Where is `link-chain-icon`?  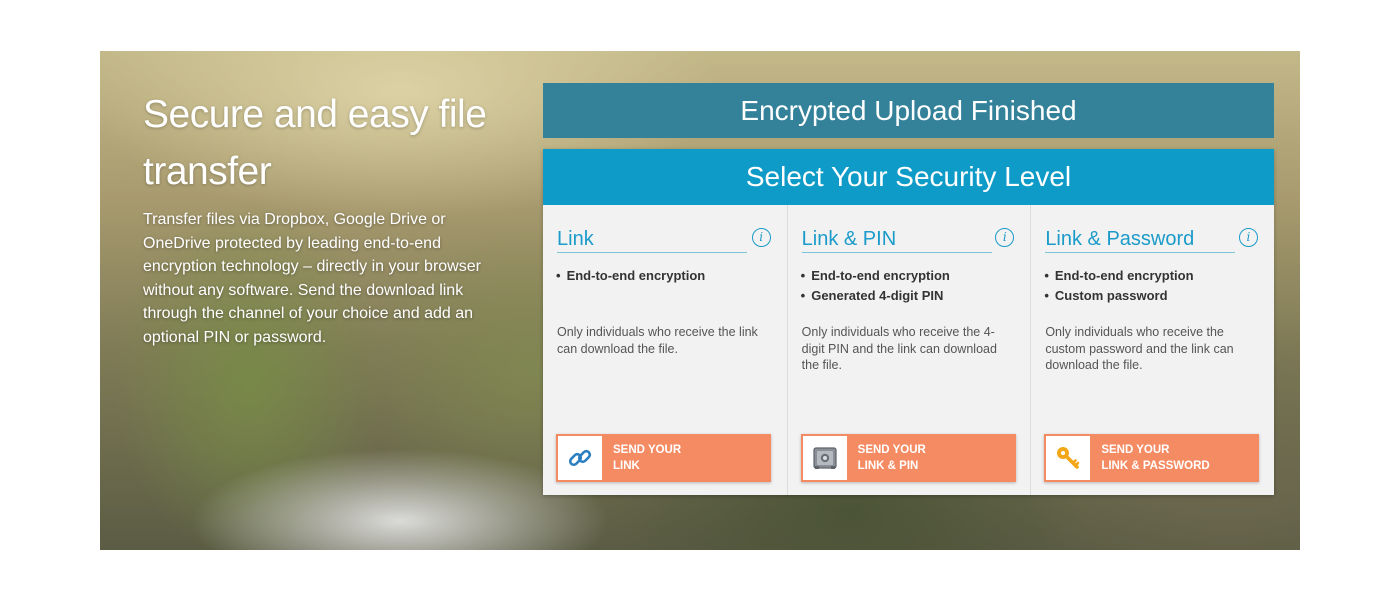 link-chain-icon is located at coordinates (580, 458).